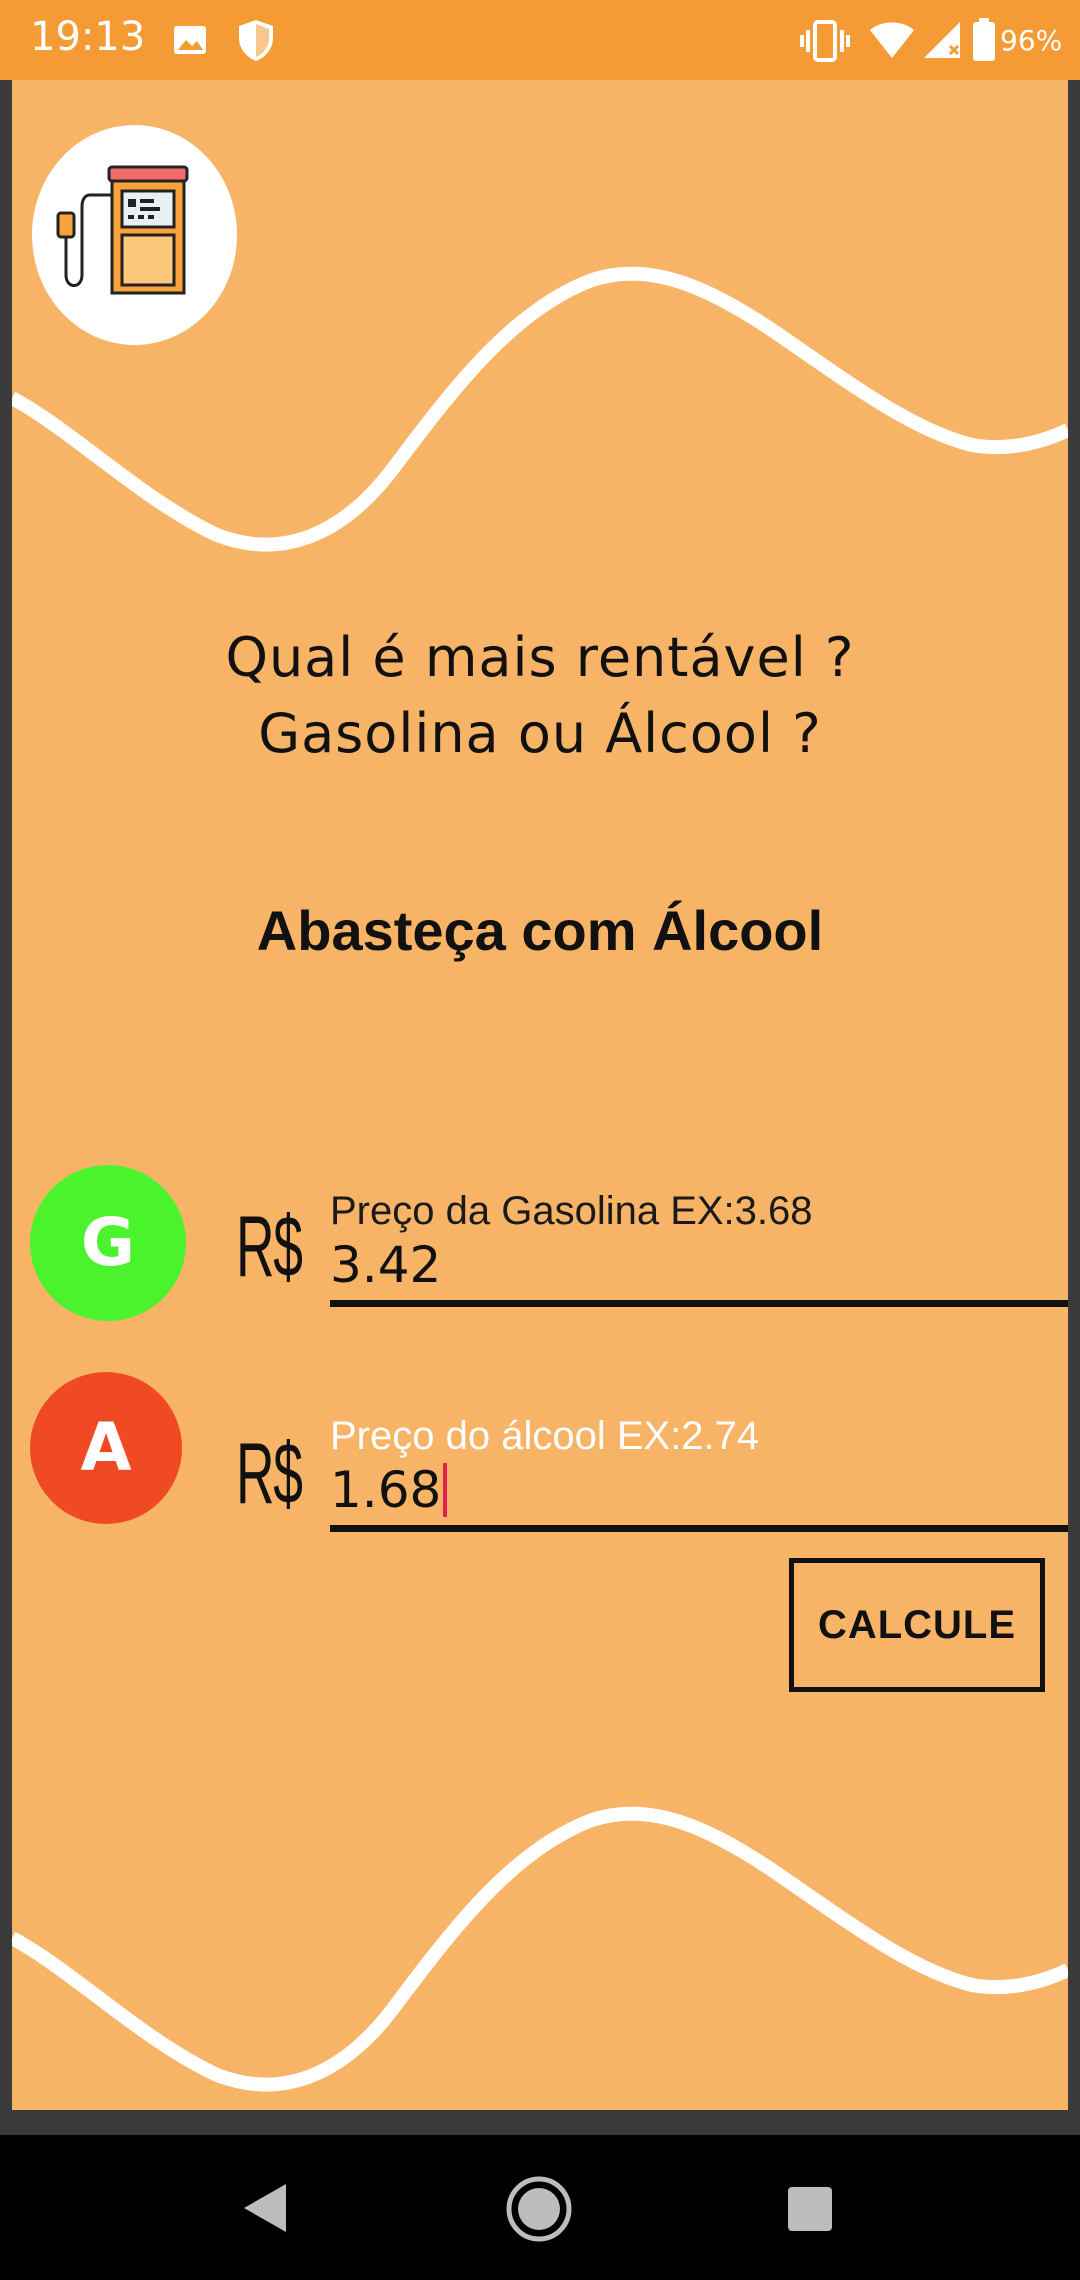 The image size is (1080, 2280). What do you see at coordinates (942, 40) in the screenshot?
I see `signal-icon` at bounding box center [942, 40].